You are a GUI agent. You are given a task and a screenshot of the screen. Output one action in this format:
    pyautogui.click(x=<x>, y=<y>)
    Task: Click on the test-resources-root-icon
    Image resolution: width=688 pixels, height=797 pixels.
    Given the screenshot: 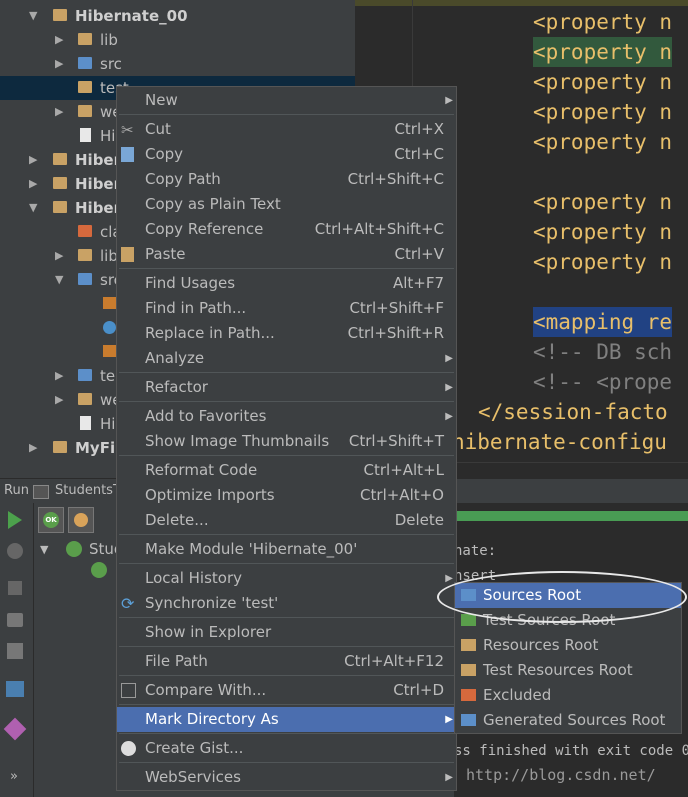 What is the action you would take?
    pyautogui.click(x=468, y=670)
    